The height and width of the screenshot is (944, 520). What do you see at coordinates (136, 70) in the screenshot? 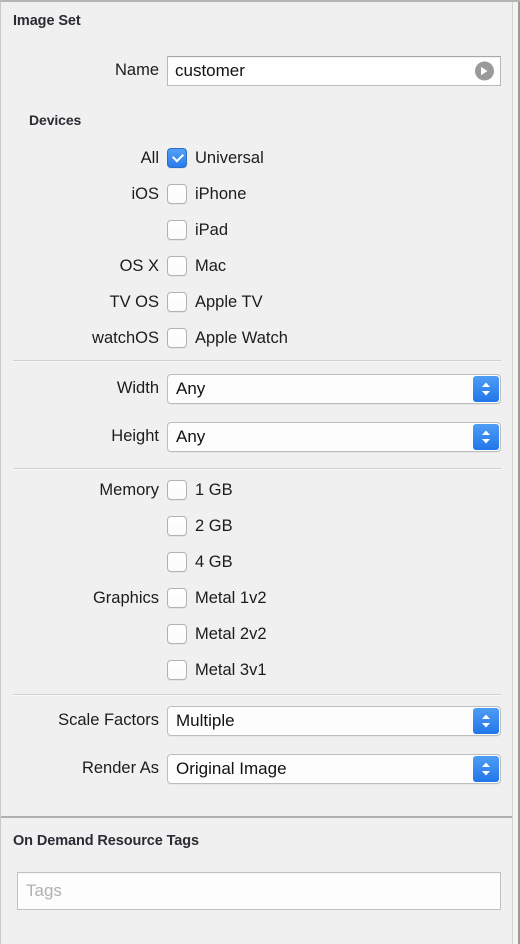
I see `name-label: Name` at bounding box center [136, 70].